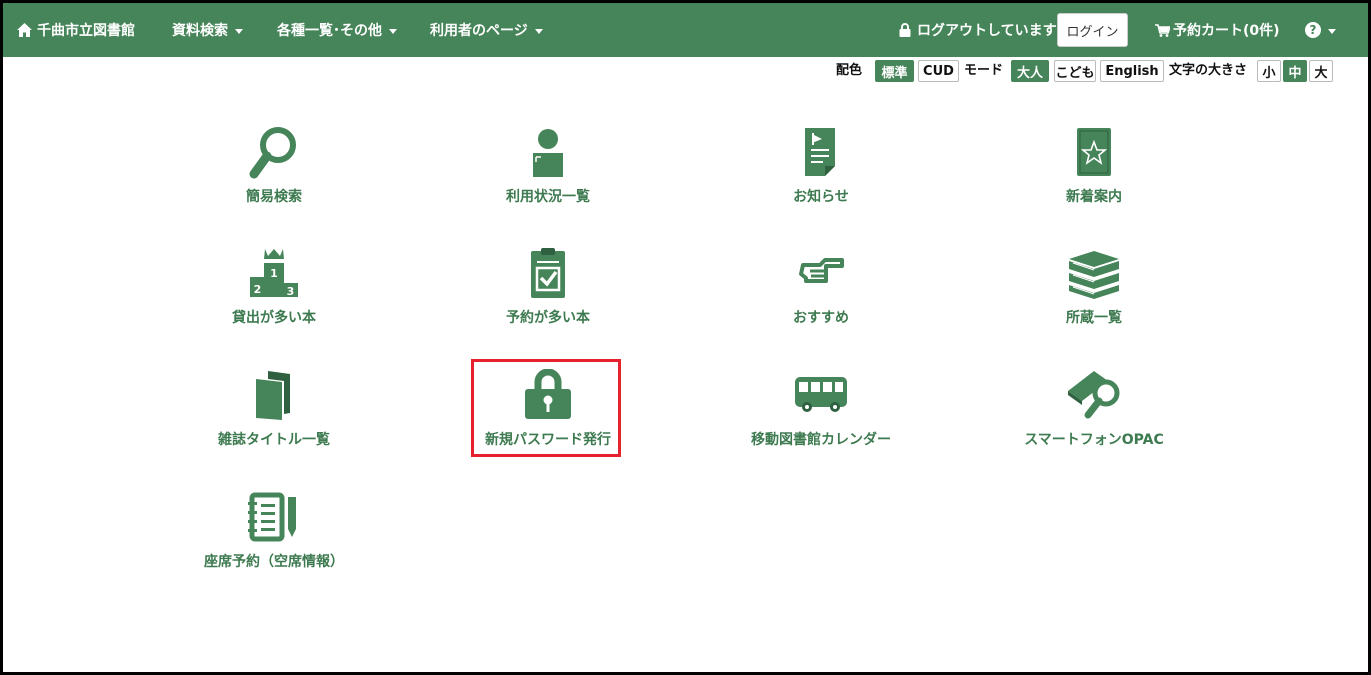 Image resolution: width=1371 pixels, height=675 pixels. I want to click on bus-icon, so click(821, 394).